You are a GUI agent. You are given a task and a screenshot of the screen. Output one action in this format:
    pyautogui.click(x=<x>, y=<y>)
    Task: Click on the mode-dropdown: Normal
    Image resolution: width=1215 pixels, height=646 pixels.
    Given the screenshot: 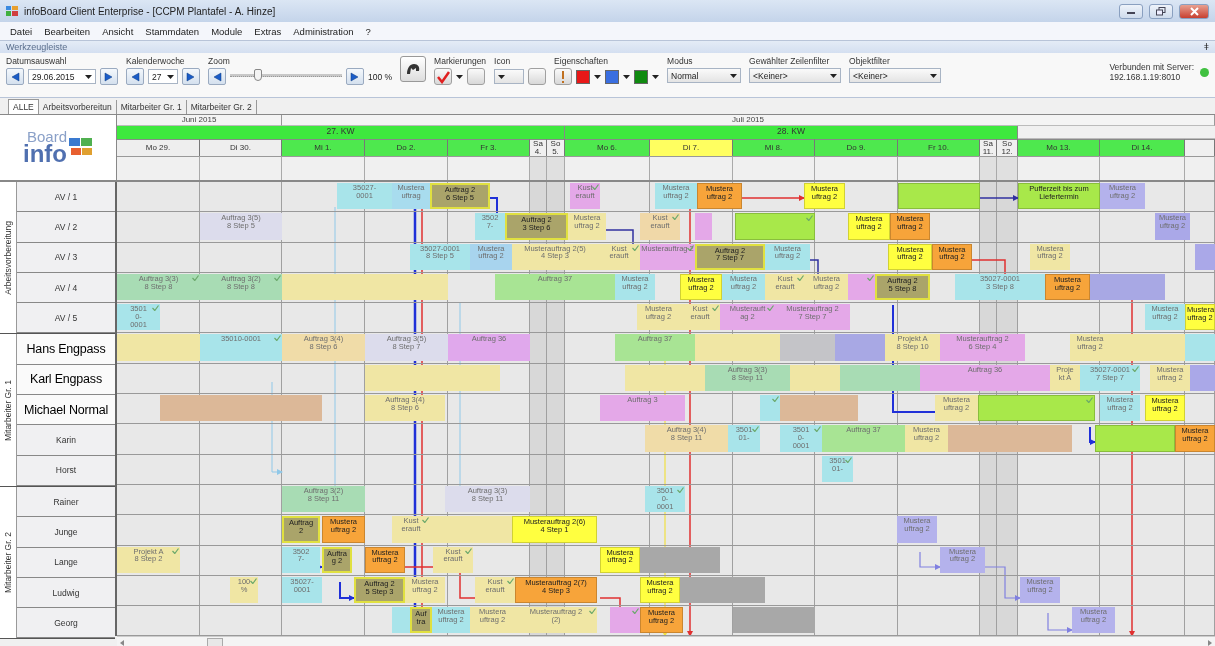 What is the action you would take?
    pyautogui.click(x=704, y=75)
    